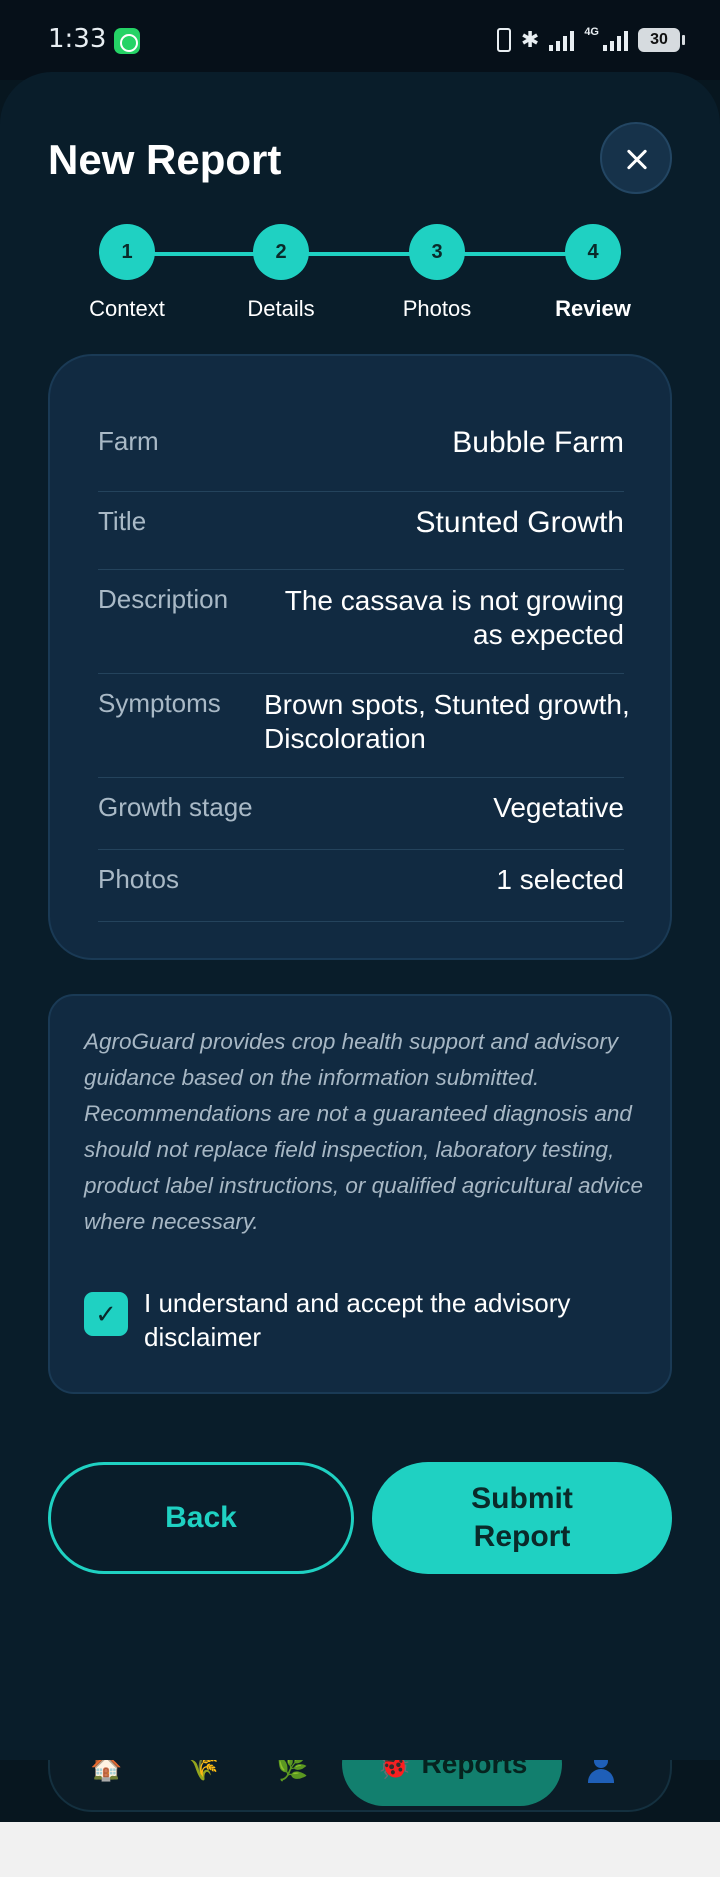 This screenshot has height=1877, width=720. What do you see at coordinates (593, 308) in the screenshot?
I see `step-label: Review` at bounding box center [593, 308].